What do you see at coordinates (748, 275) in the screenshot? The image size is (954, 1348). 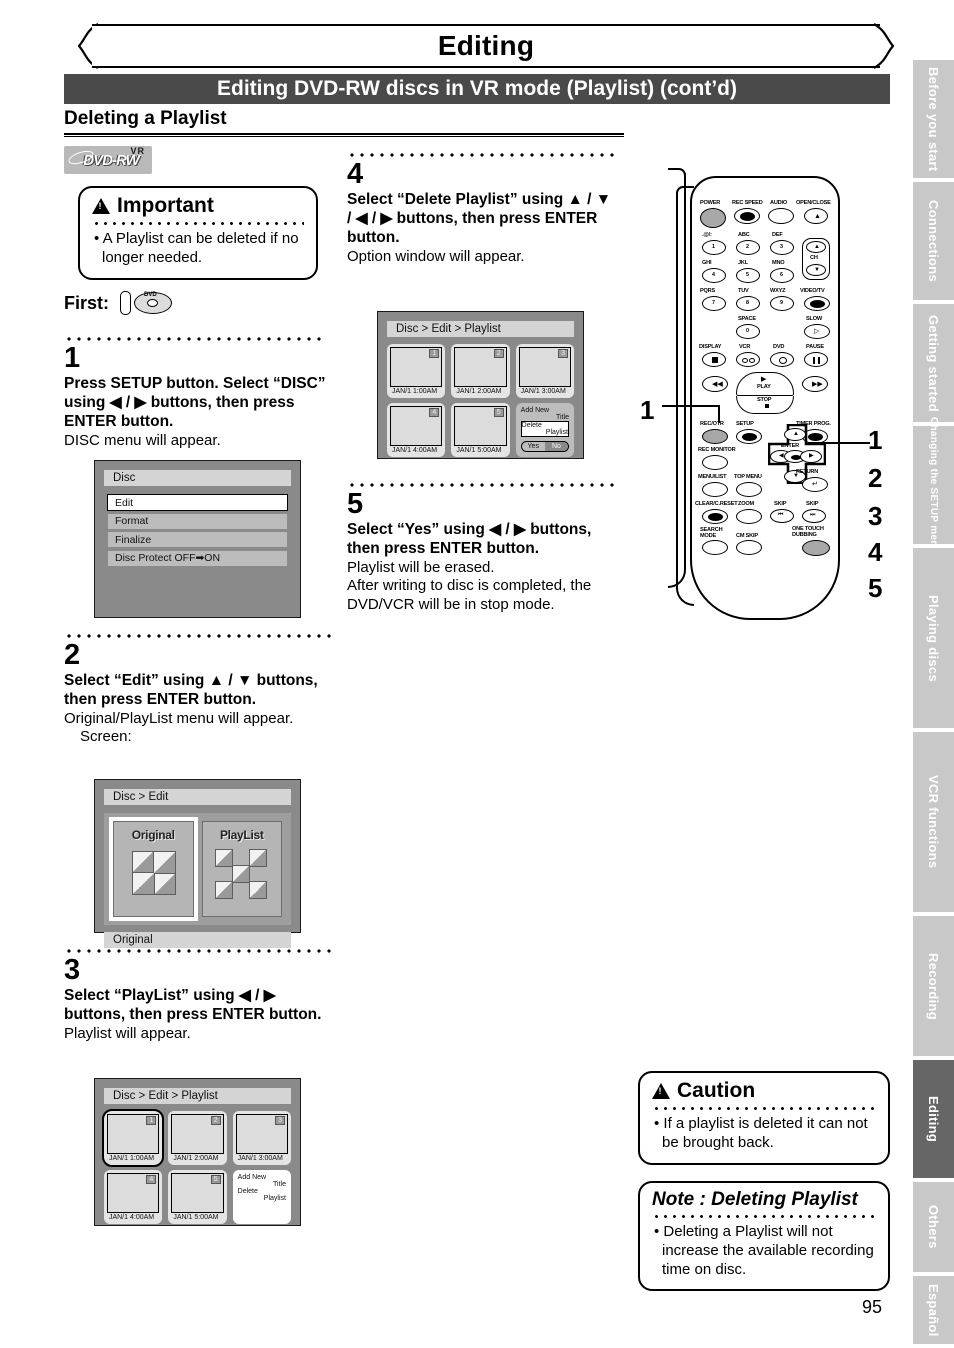 I see `key-5-button: 5` at bounding box center [748, 275].